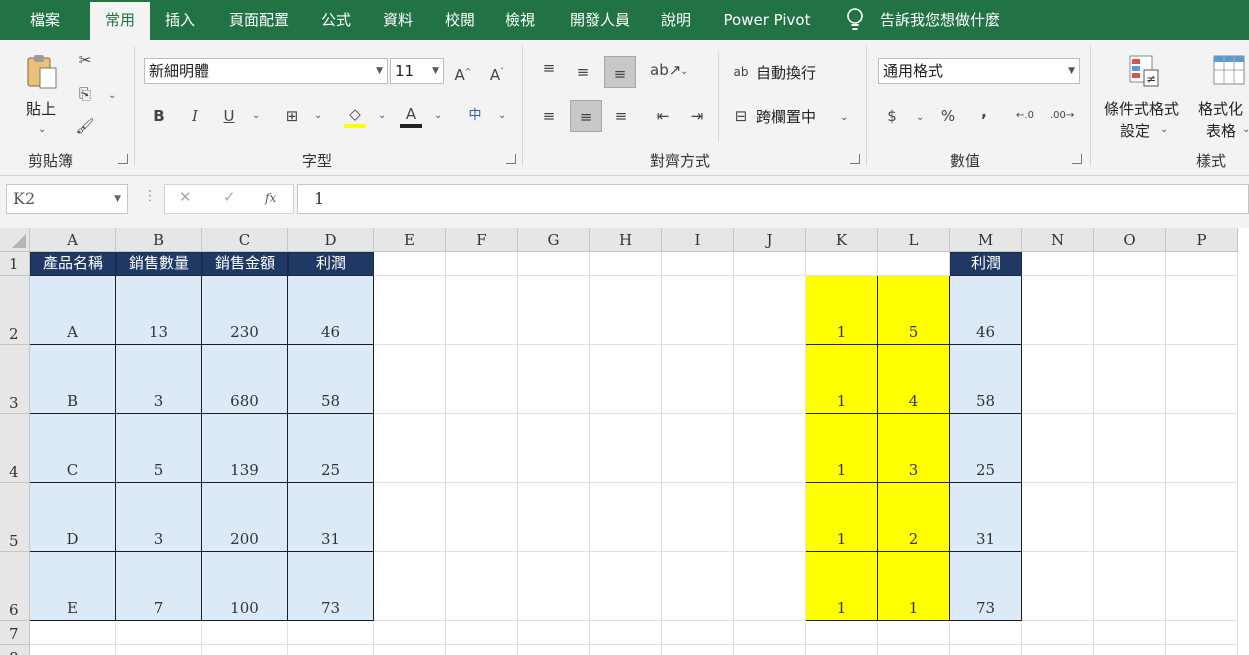 The image size is (1249, 655). What do you see at coordinates (698, 310) in the screenshot?
I see `cell-i2` at bounding box center [698, 310].